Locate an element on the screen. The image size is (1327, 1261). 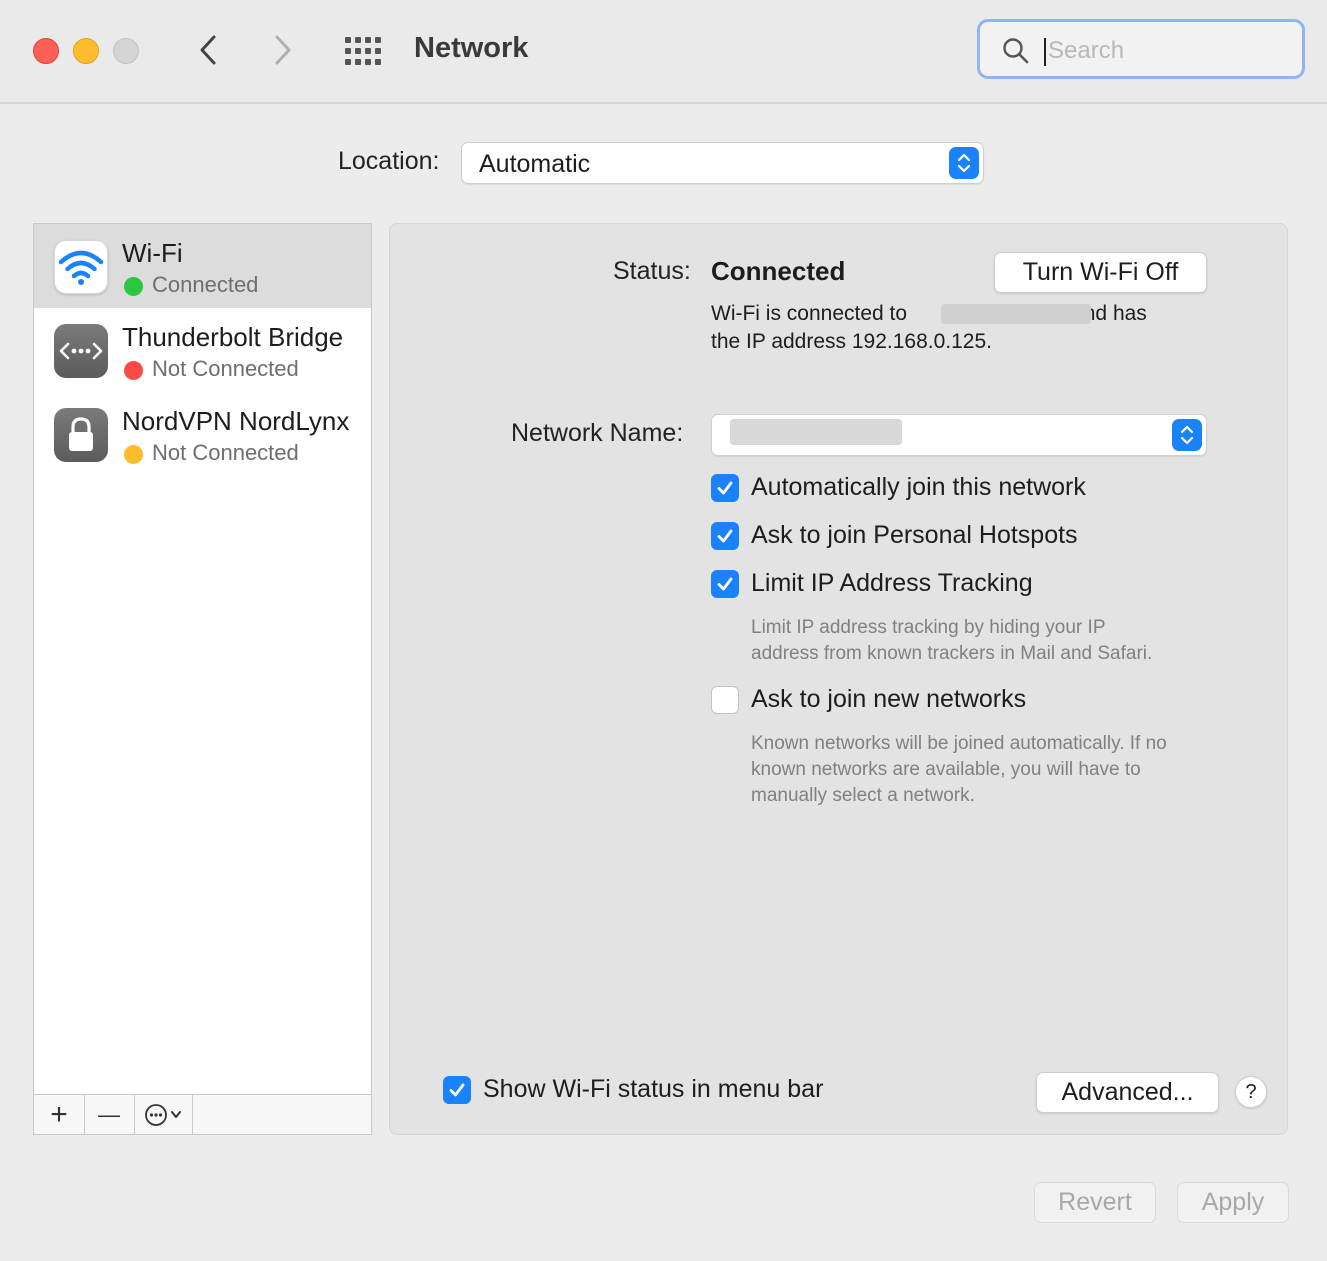
title-bar: Network is located at coordinates (663, 52).